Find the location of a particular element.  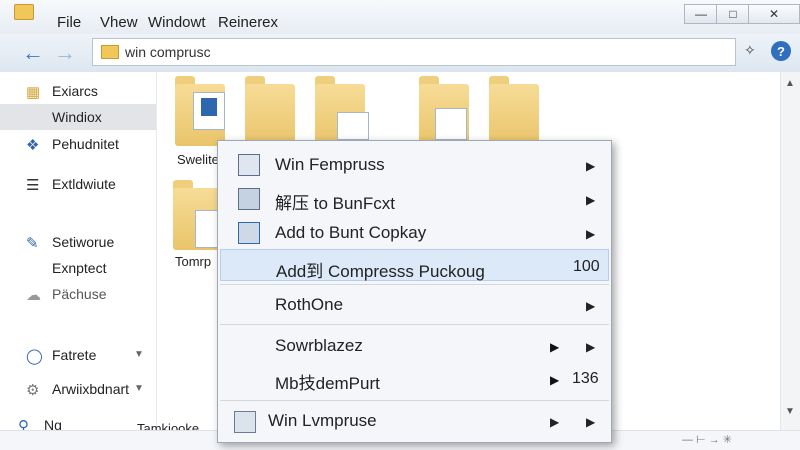

gear-icon: ⚙ is located at coordinates (33, 390).